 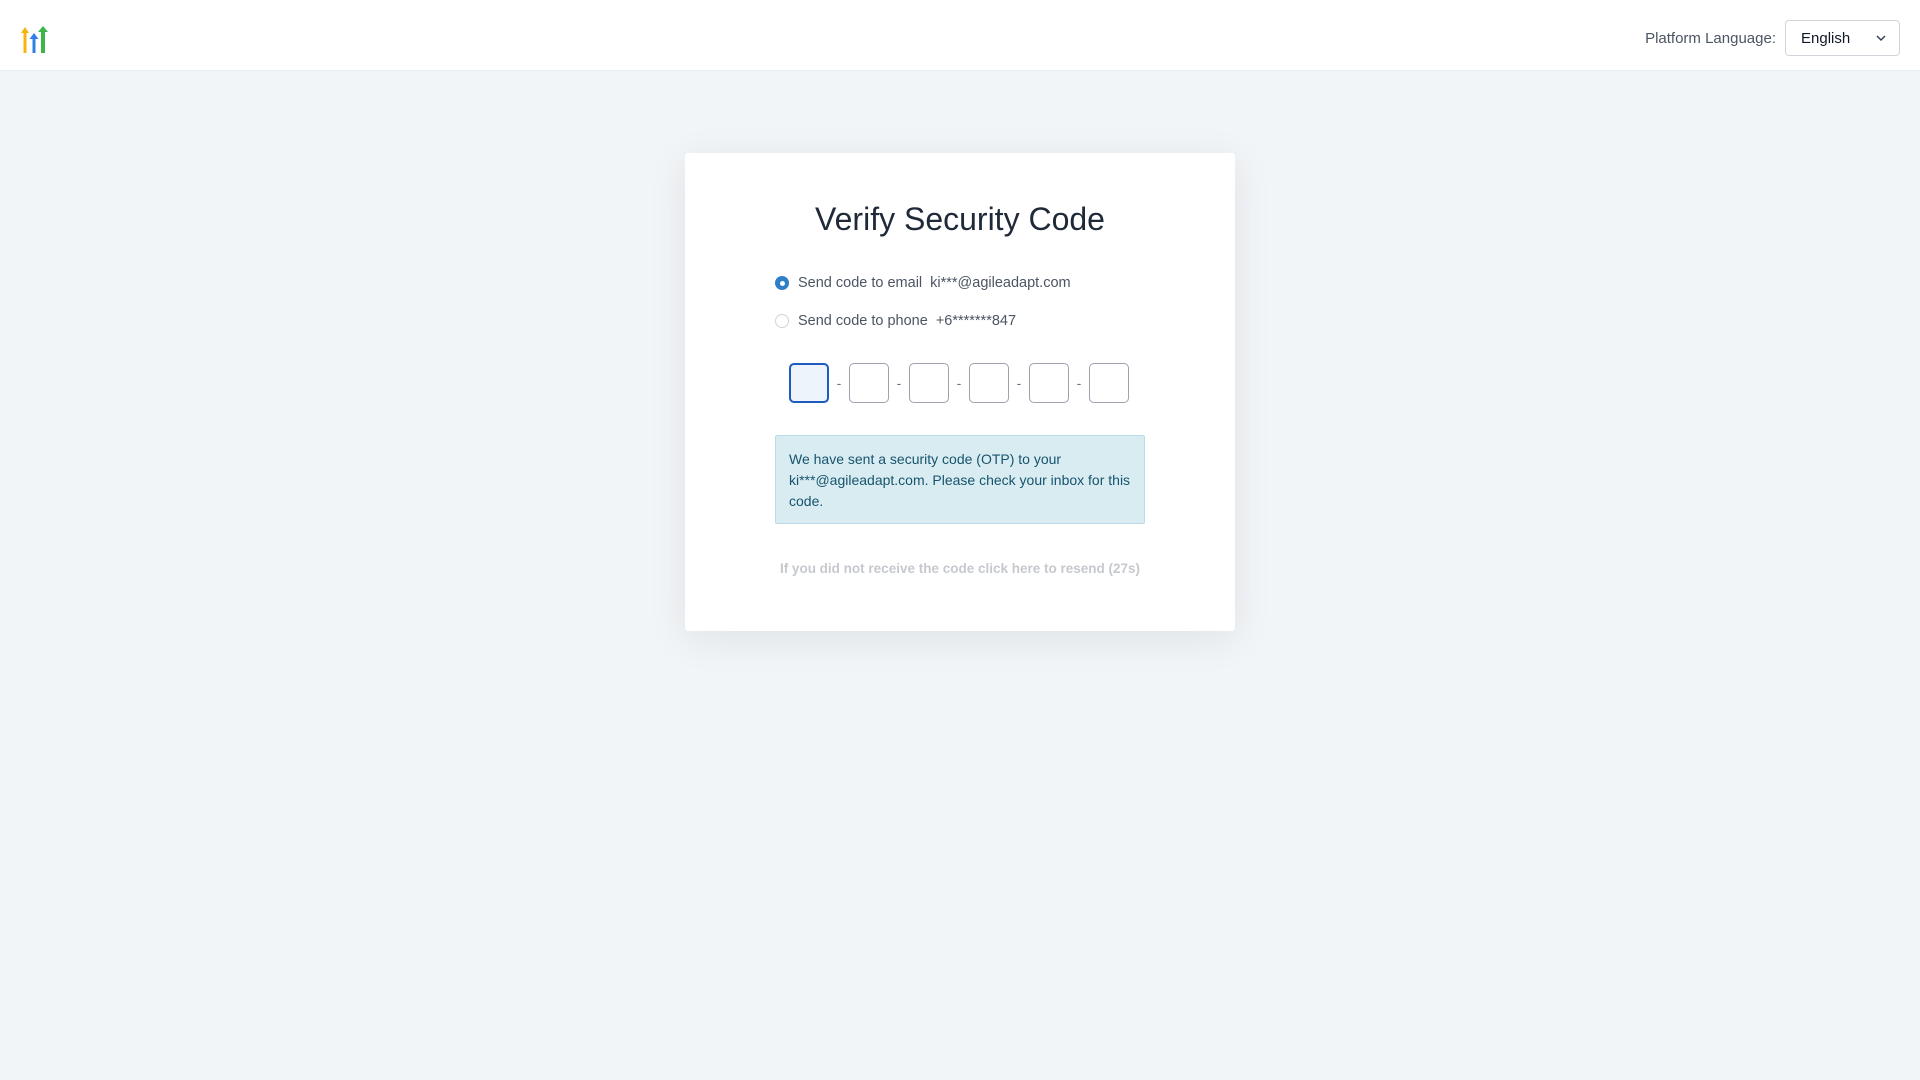 What do you see at coordinates (976, 321) in the screenshot?
I see `phone-option-value: +6*******847` at bounding box center [976, 321].